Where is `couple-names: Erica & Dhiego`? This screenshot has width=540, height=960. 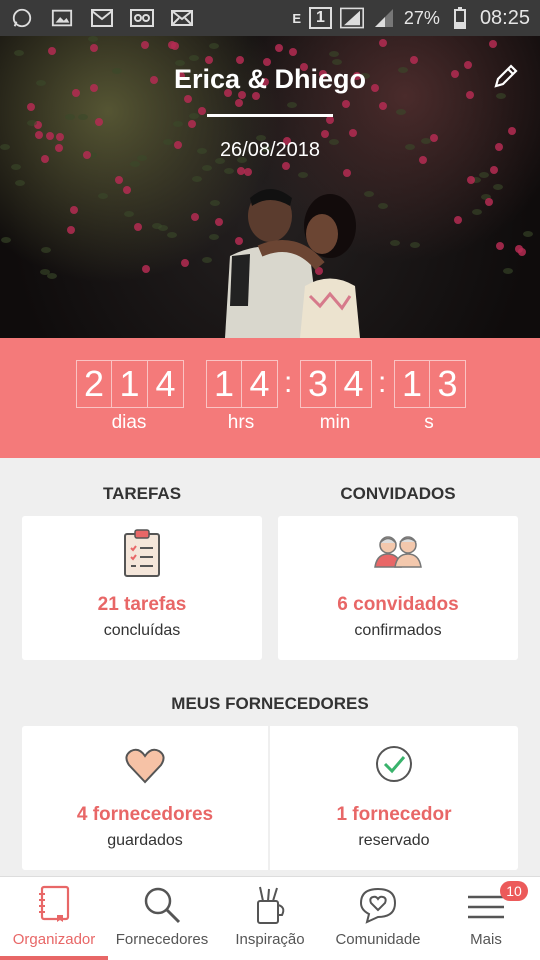
couple-names: Erica & Dhiego is located at coordinates (270, 79).